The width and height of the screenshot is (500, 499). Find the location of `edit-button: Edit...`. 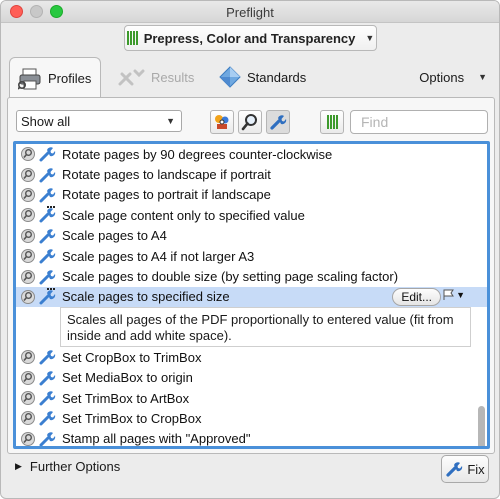

edit-button: Edit... is located at coordinates (416, 296).